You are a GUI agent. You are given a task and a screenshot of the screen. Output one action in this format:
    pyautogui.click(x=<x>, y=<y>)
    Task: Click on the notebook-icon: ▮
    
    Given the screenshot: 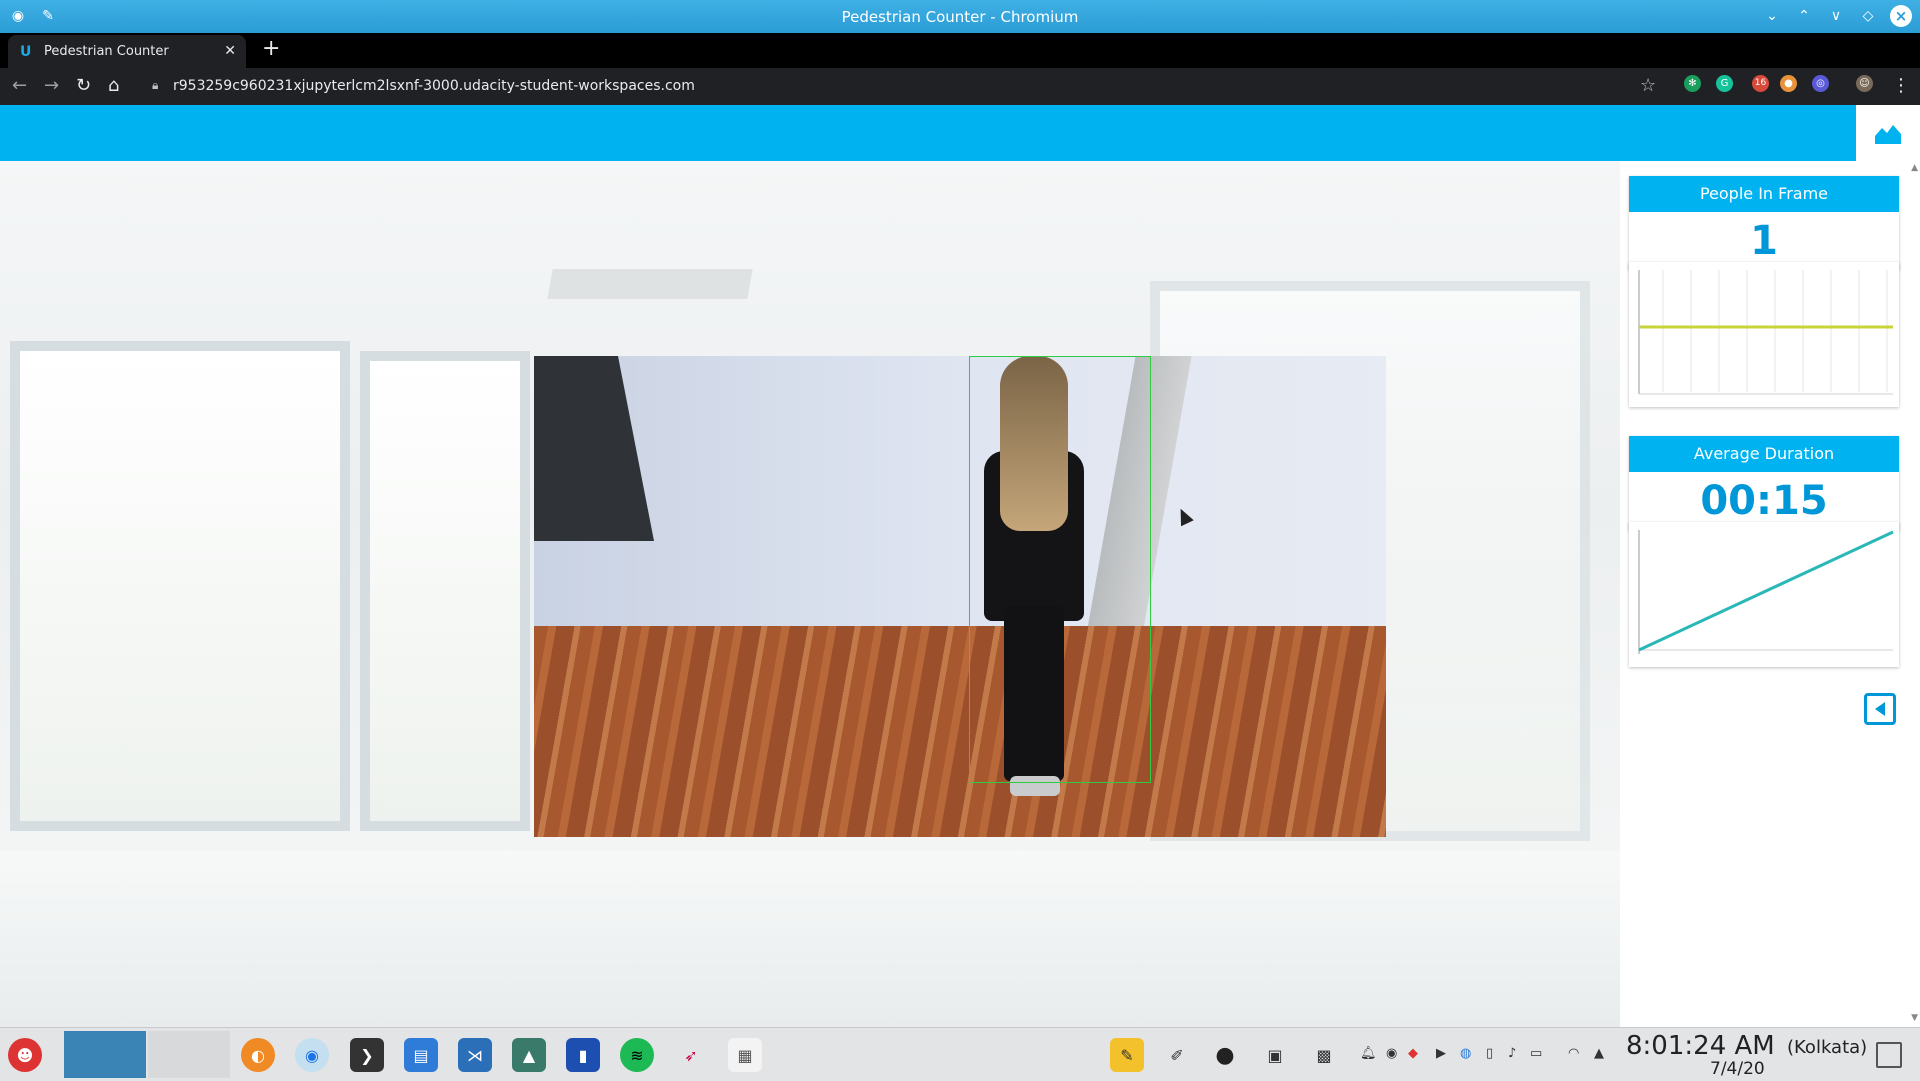 What is the action you would take?
    pyautogui.click(x=583, y=1055)
    